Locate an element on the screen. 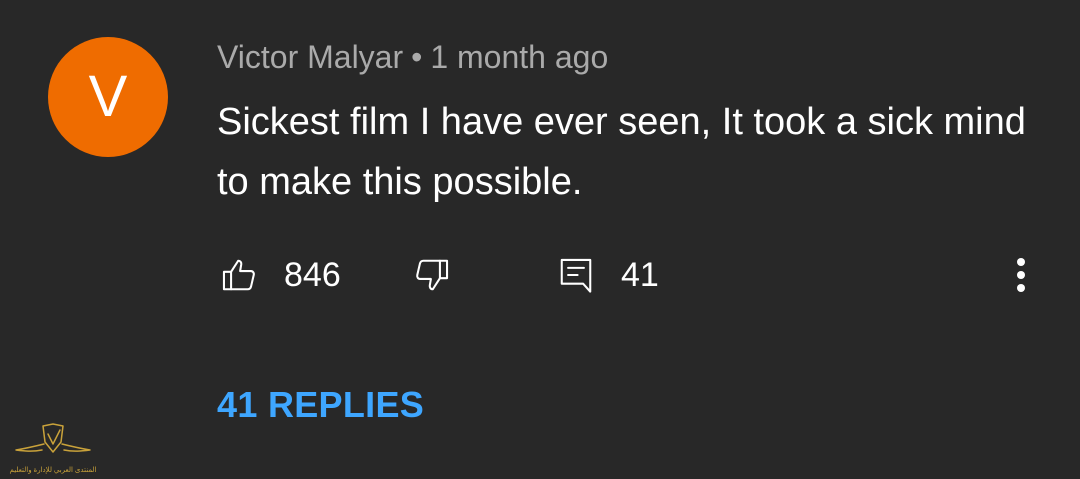 The image size is (1080, 479). comment-time: 1 month ago is located at coordinates (519, 57).